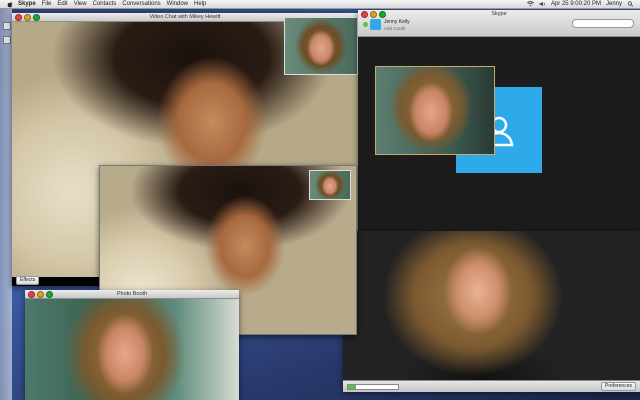 This screenshot has width=640, height=400. Describe the element at coordinates (6, 204) in the screenshot. I see `dock-strip` at that location.